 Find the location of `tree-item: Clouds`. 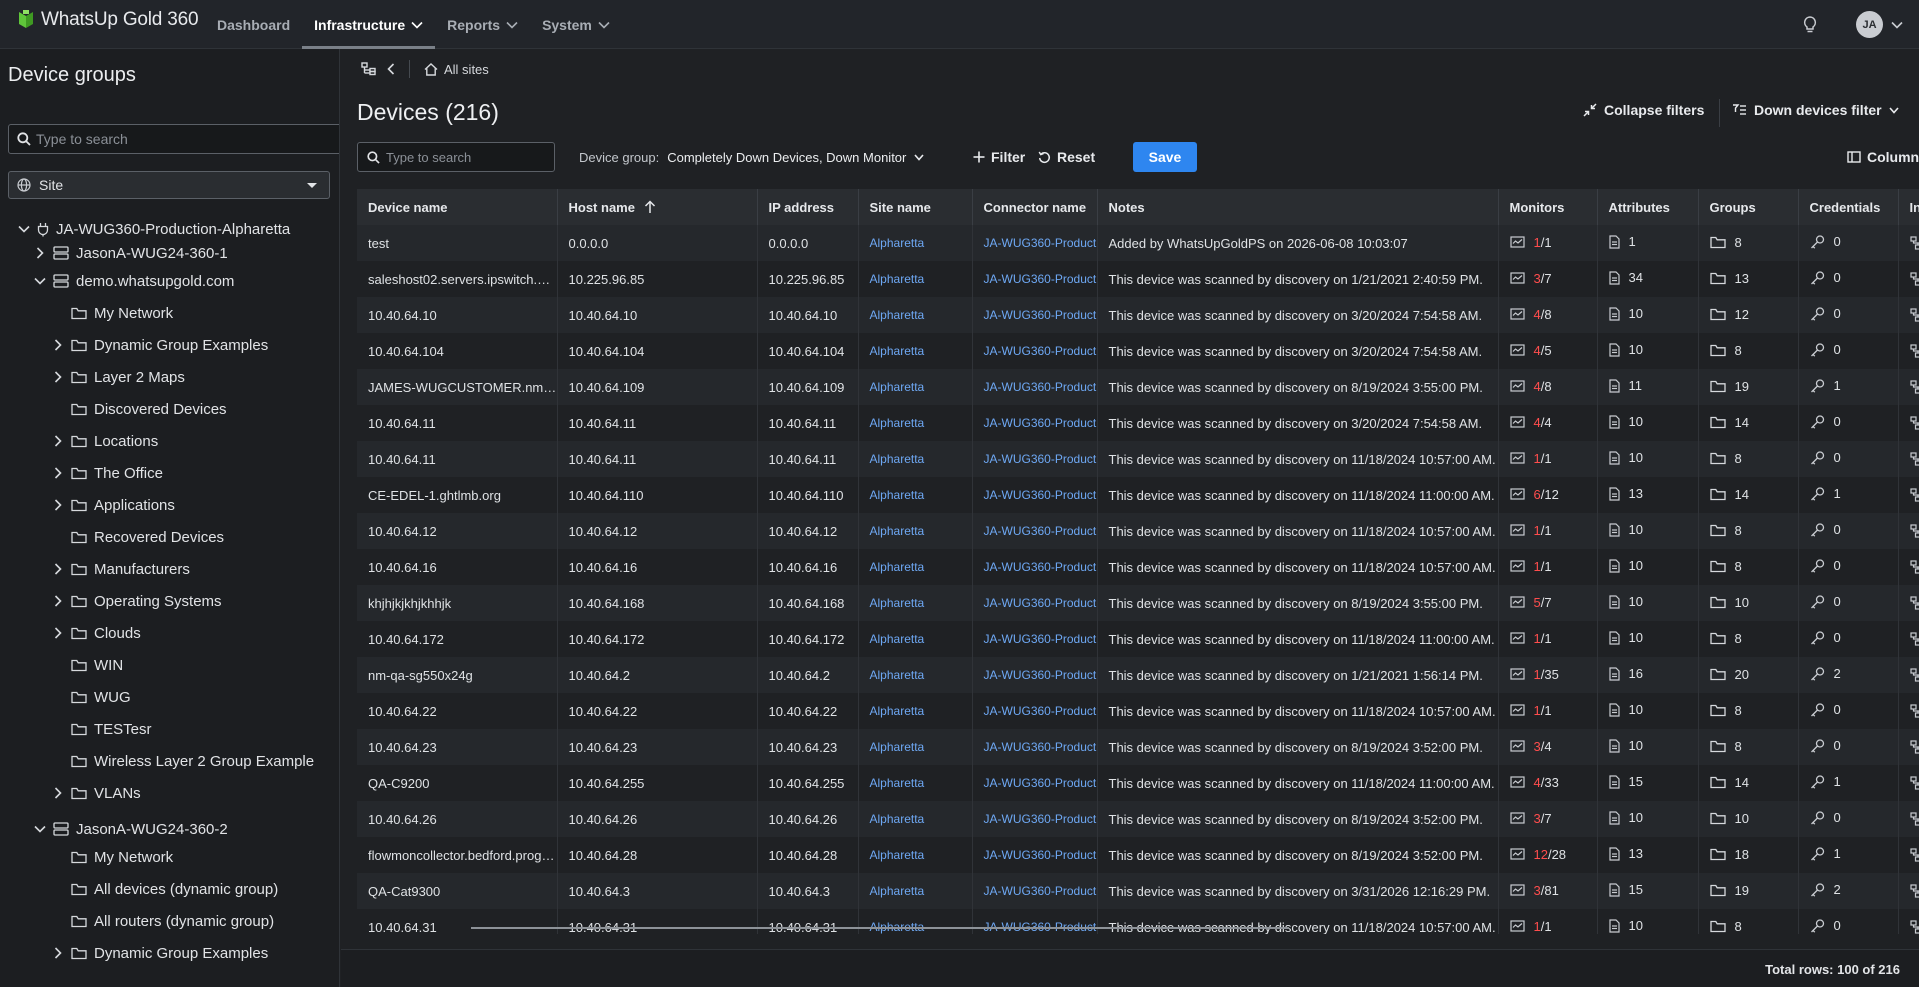

tree-item: Clouds is located at coordinates (96, 633).